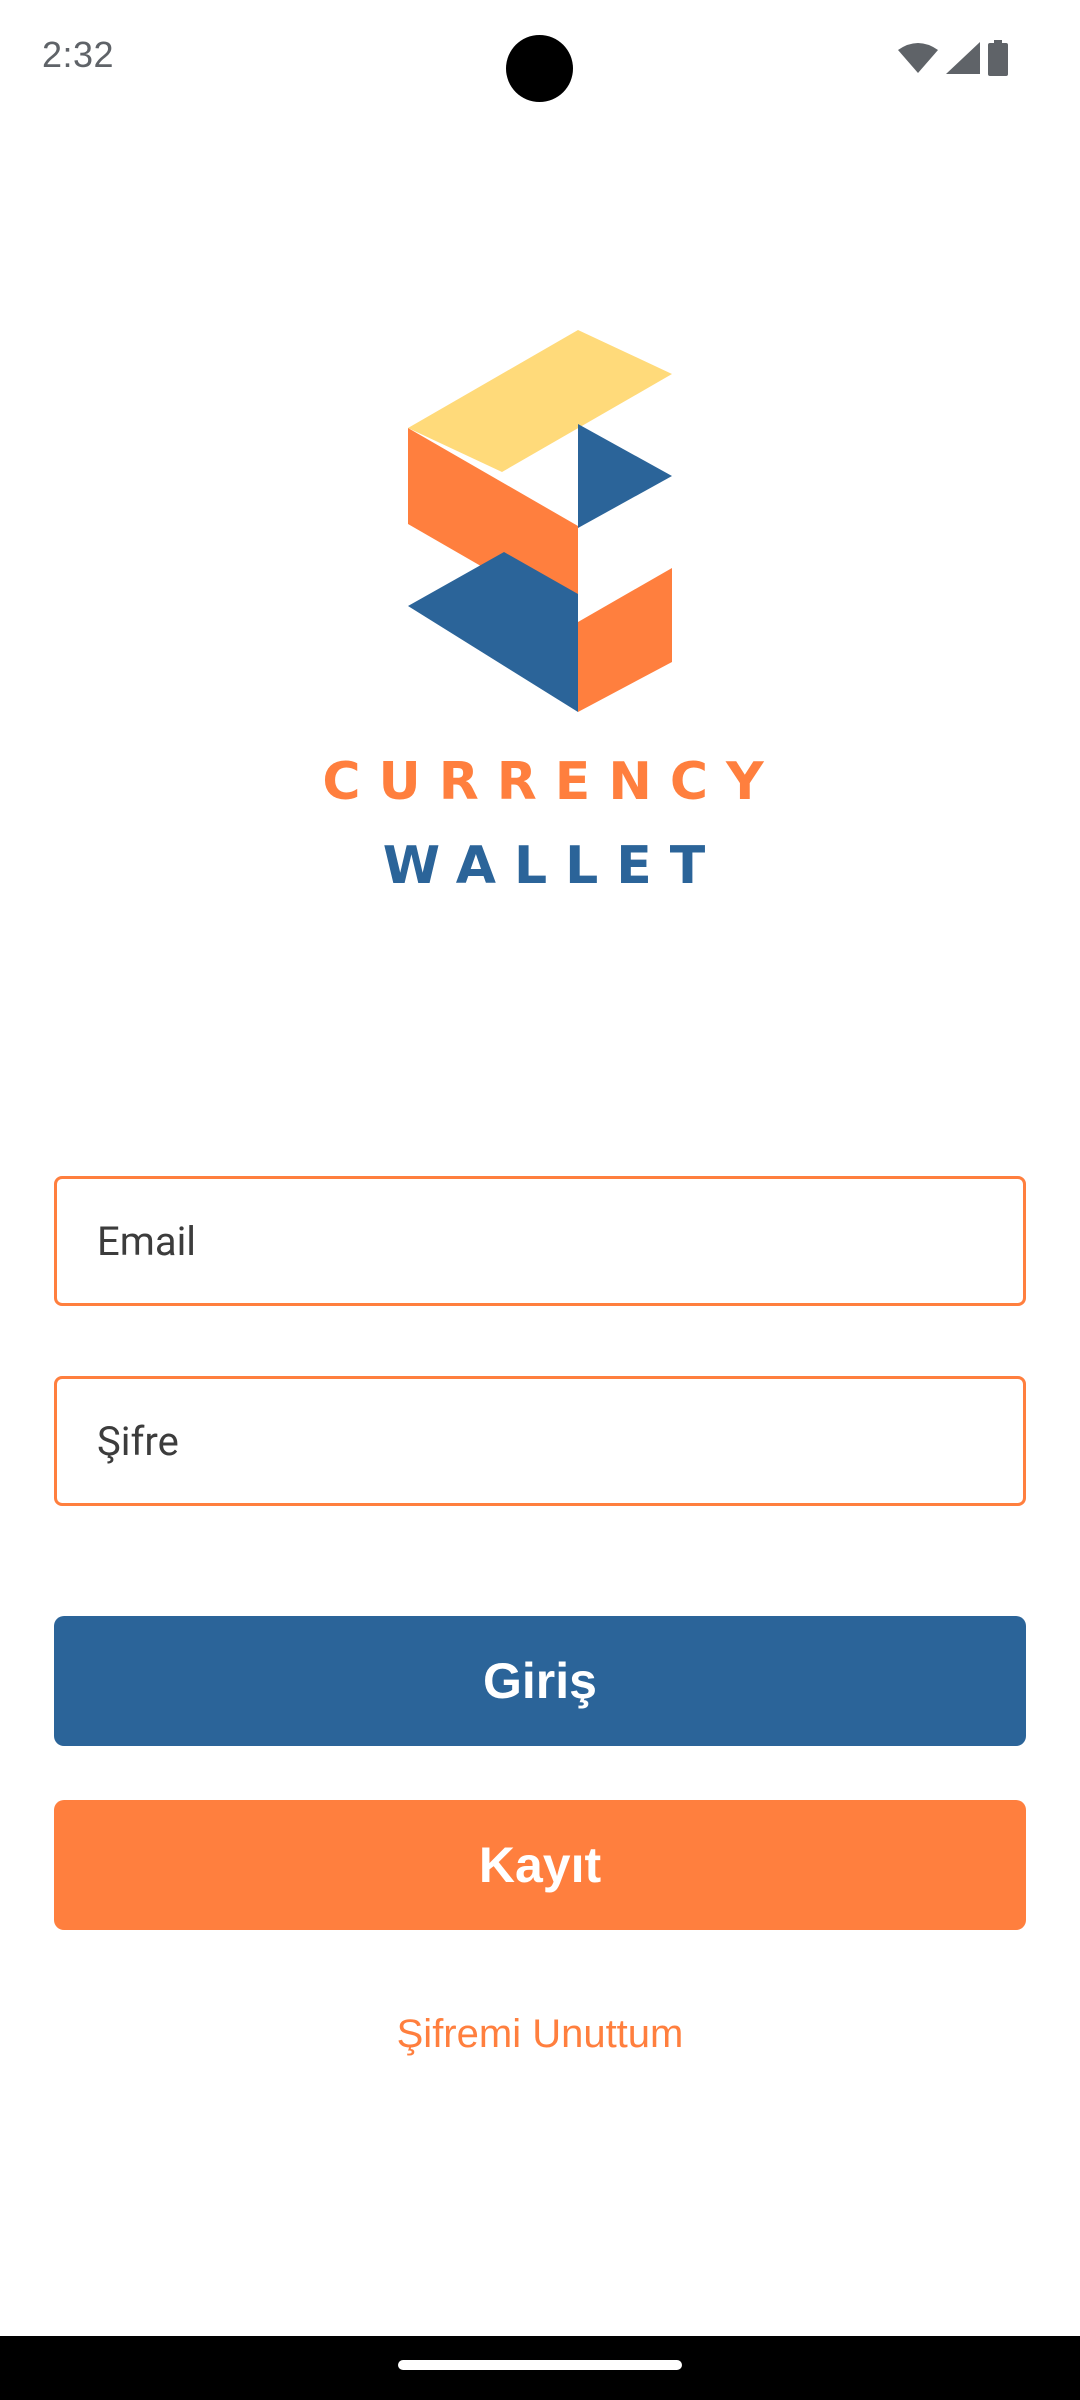 This screenshot has height=2400, width=1080. I want to click on status-time: 2:32, so click(78, 54).